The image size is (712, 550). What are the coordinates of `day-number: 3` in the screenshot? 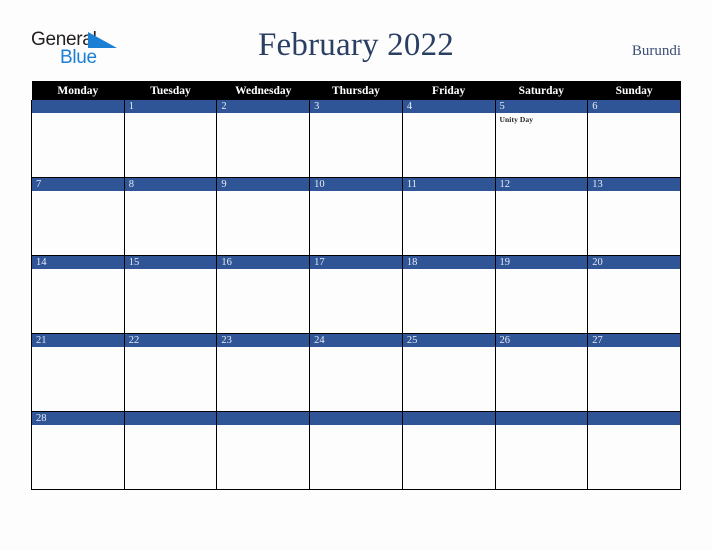 It's located at (356, 106).